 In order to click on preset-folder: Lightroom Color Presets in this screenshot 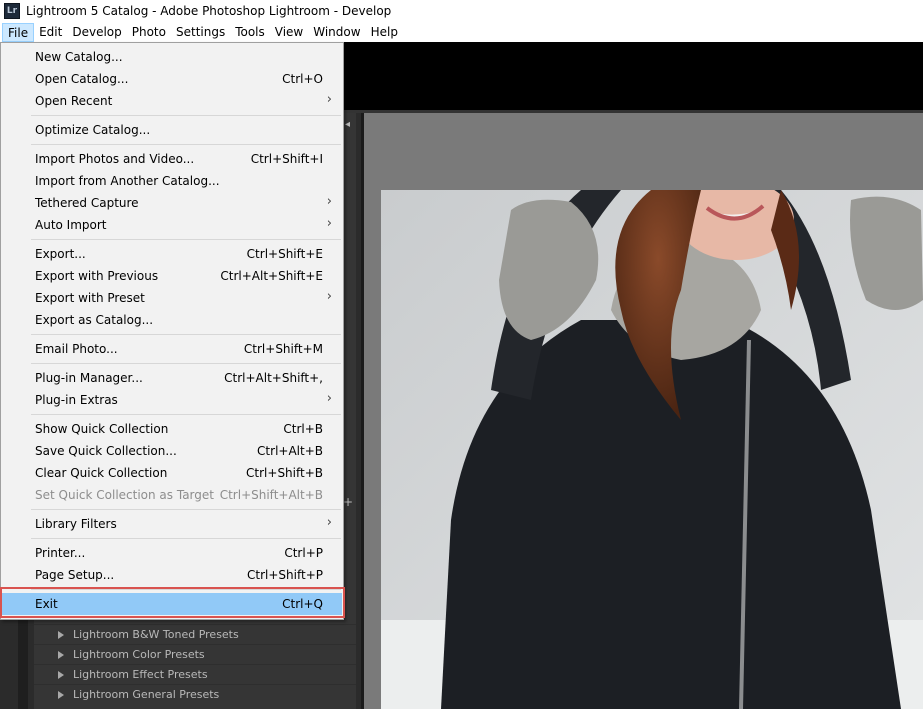, I will do `click(195, 654)`.